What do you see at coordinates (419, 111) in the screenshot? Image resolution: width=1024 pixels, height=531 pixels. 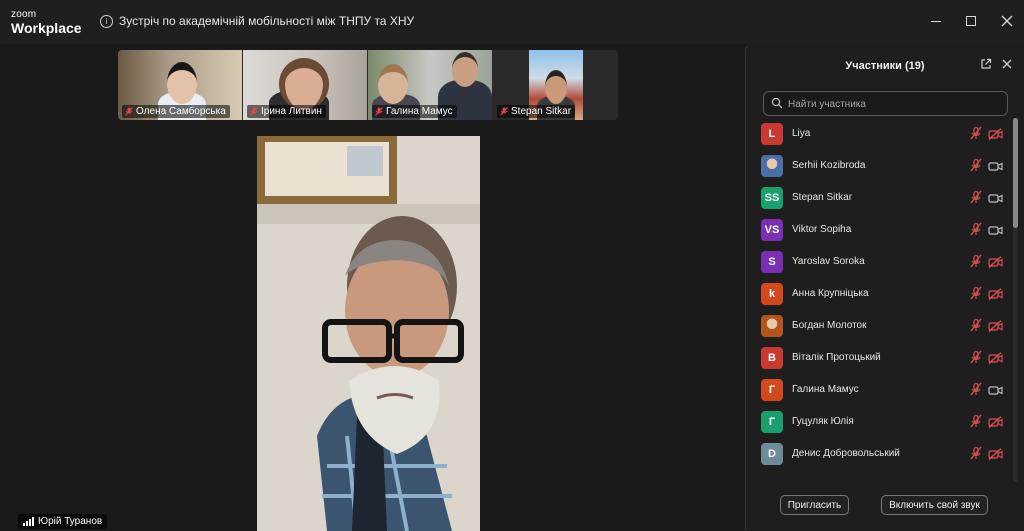 I see `thumbnail-name: Галина Мамус` at bounding box center [419, 111].